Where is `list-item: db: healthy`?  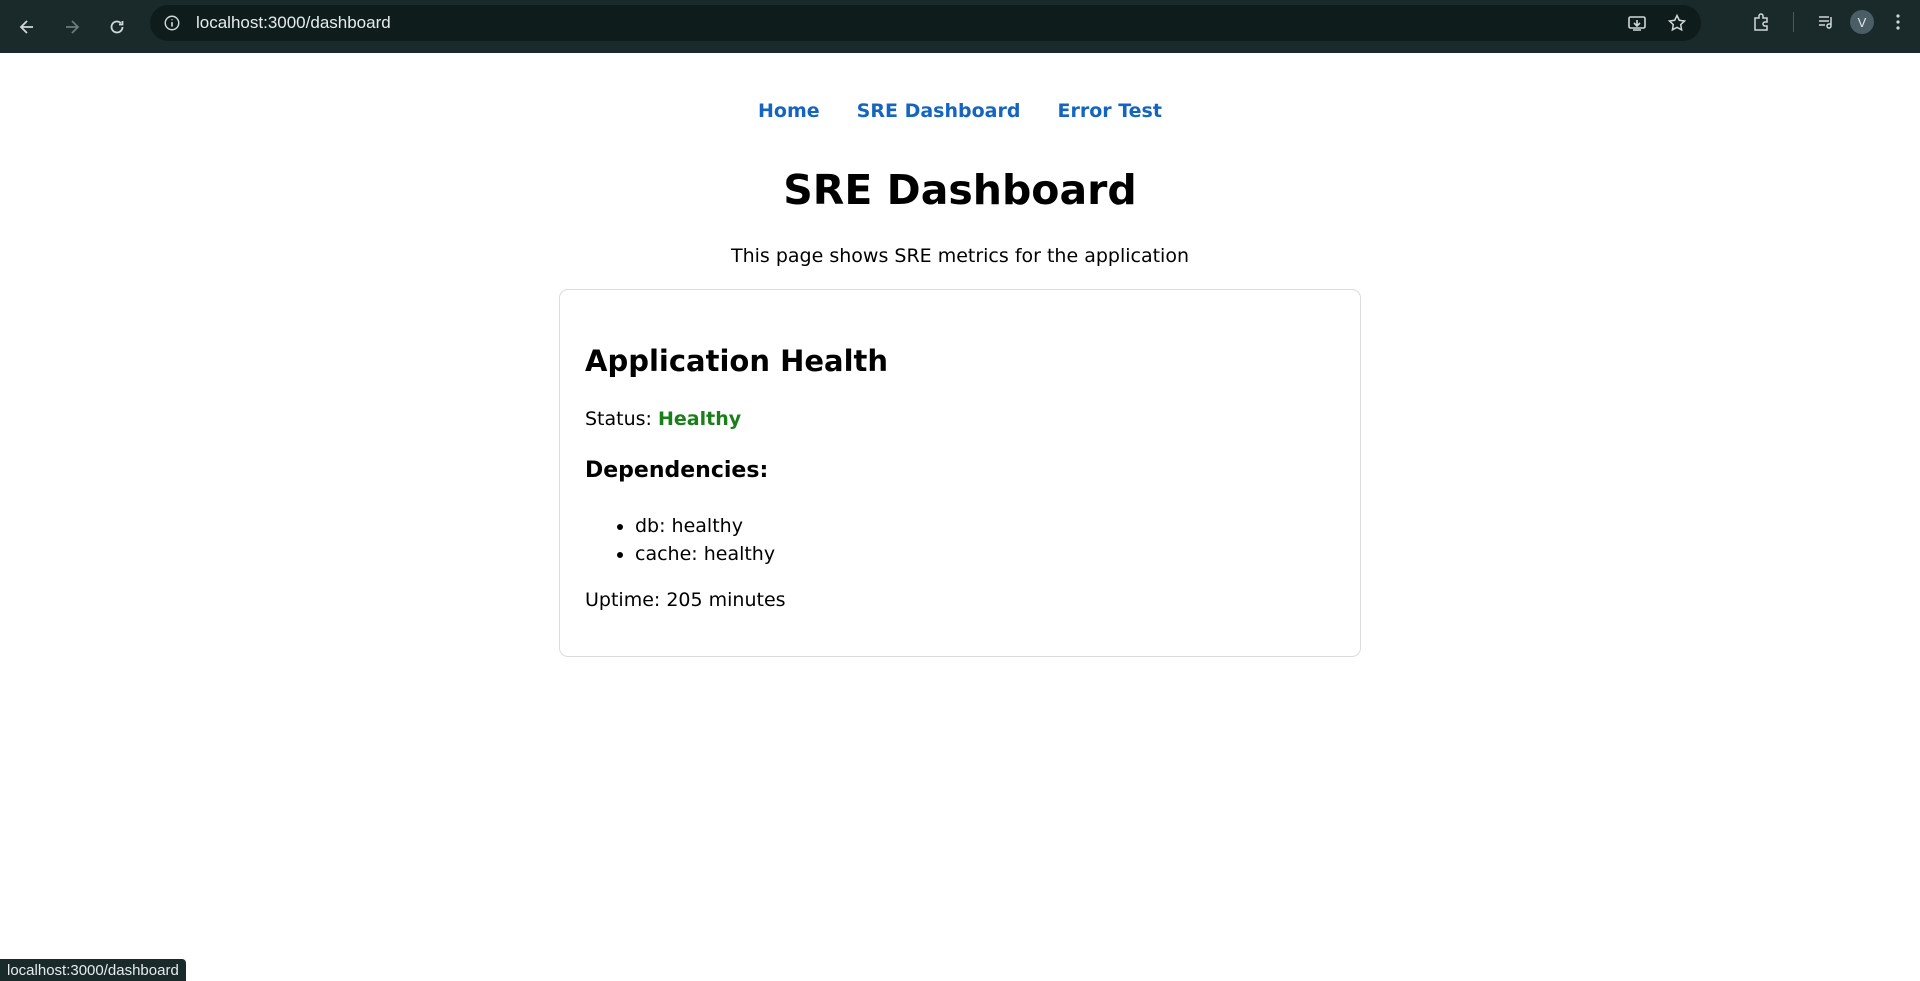
list-item: db: healthy is located at coordinates (705, 526).